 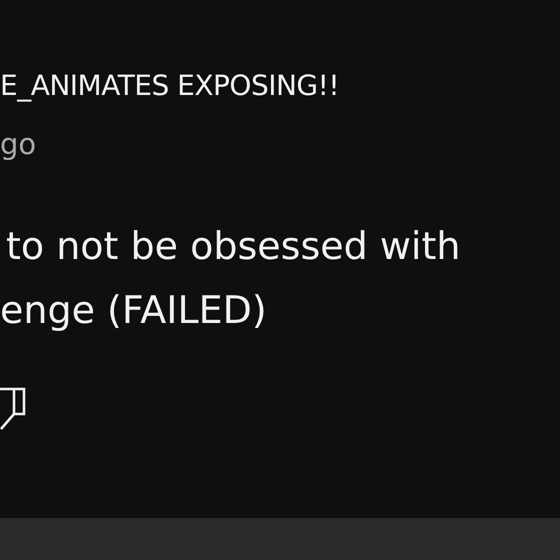 I want to click on dislike-icon, so click(x=13, y=408).